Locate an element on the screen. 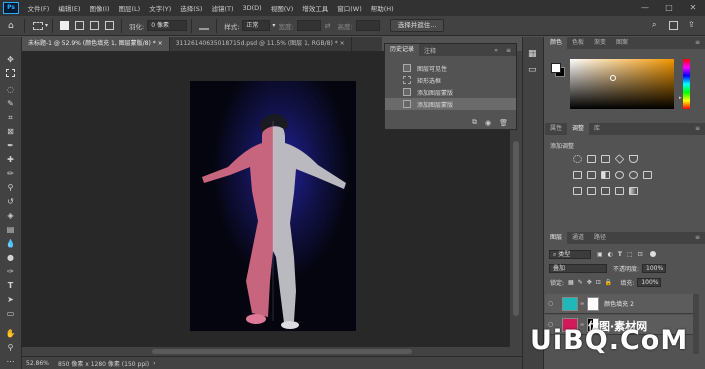  layer-filter-select: ⌕ 类型 is located at coordinates (570, 254).